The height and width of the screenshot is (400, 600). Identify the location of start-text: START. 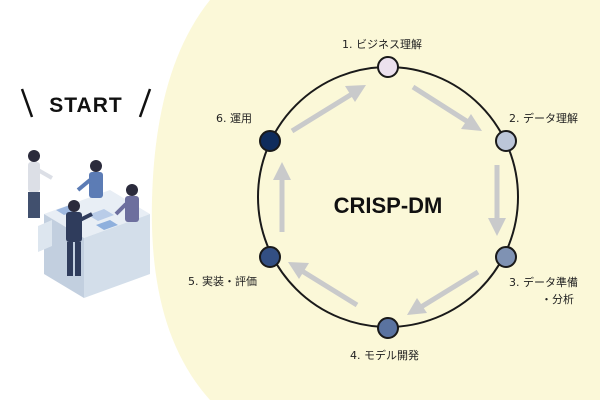
(85, 105).